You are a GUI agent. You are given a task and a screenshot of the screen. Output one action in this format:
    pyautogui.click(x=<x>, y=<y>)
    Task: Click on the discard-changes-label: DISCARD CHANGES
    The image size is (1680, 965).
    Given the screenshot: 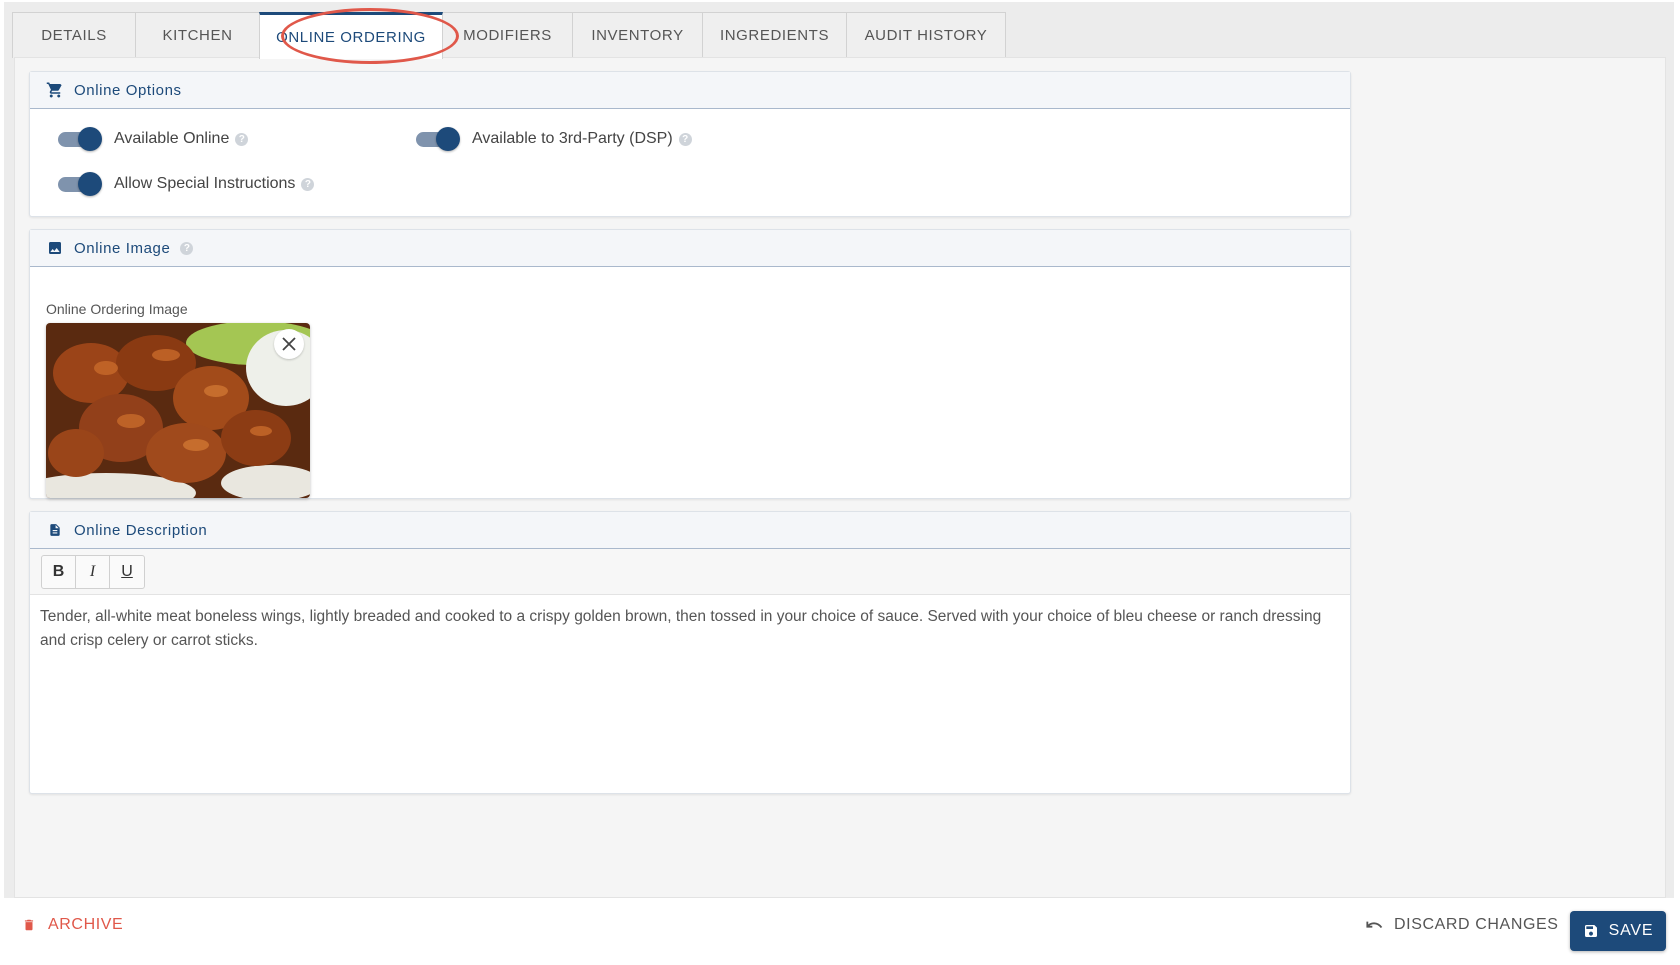 What is the action you would take?
    pyautogui.click(x=1476, y=924)
    